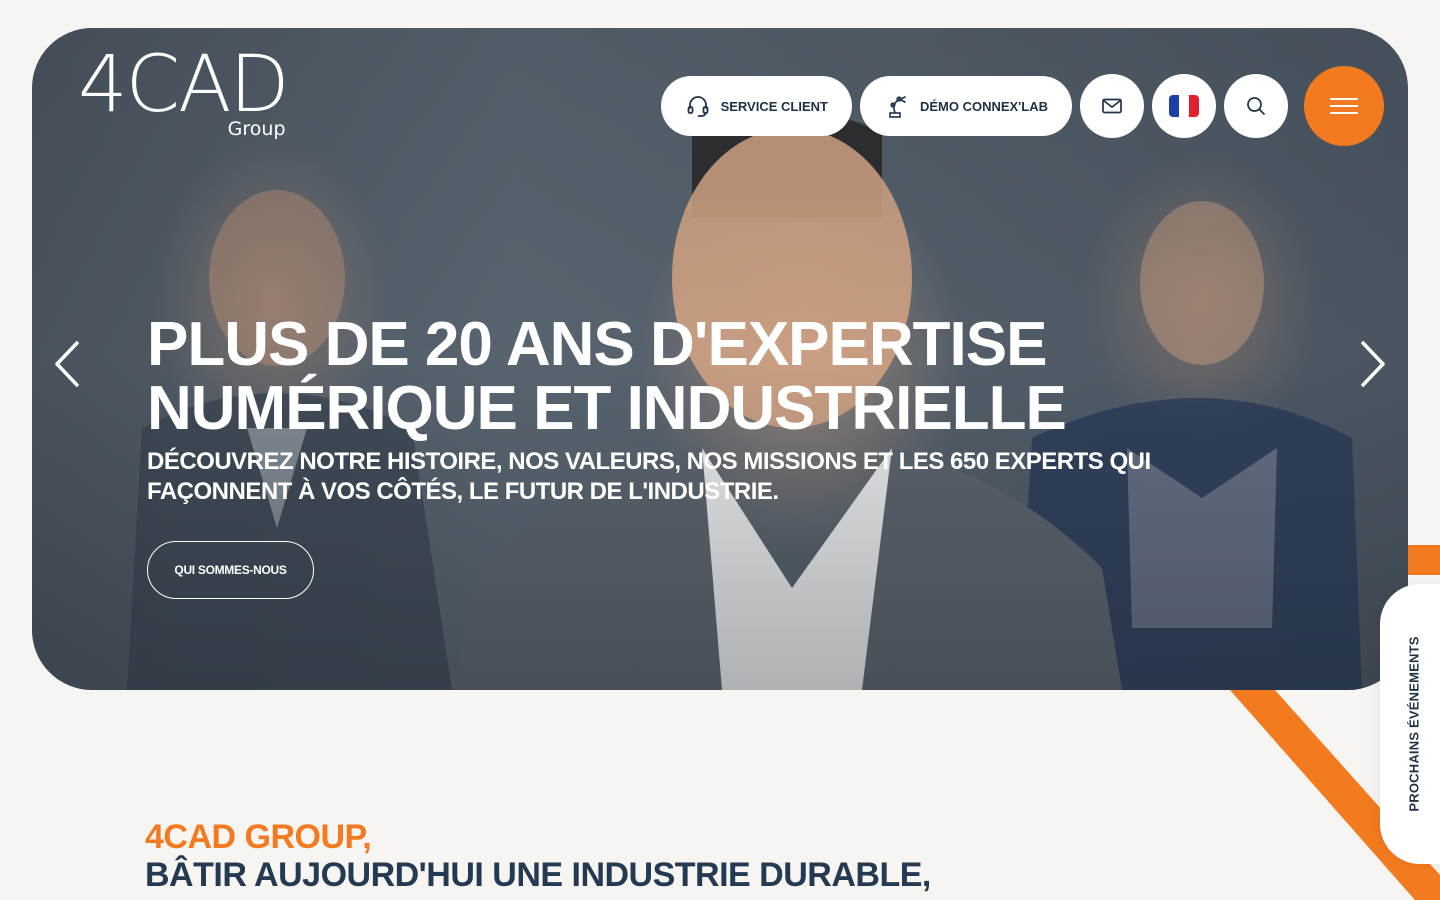 The image size is (1440, 900). I want to click on intro-heading-accent: 4CAD GROUP,, so click(258, 837).